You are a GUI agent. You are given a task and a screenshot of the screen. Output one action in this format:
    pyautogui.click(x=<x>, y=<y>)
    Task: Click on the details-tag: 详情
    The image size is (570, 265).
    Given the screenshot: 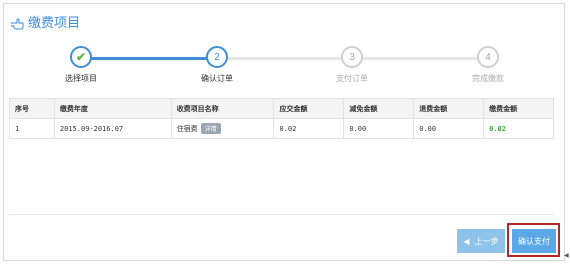 What is the action you would take?
    pyautogui.click(x=210, y=128)
    